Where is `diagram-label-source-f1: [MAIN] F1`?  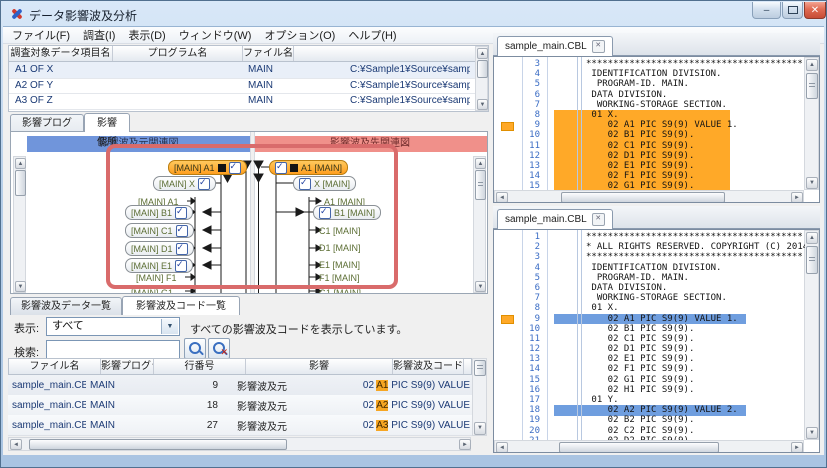 diagram-label-source-f1: [MAIN] F1 is located at coordinates (156, 278).